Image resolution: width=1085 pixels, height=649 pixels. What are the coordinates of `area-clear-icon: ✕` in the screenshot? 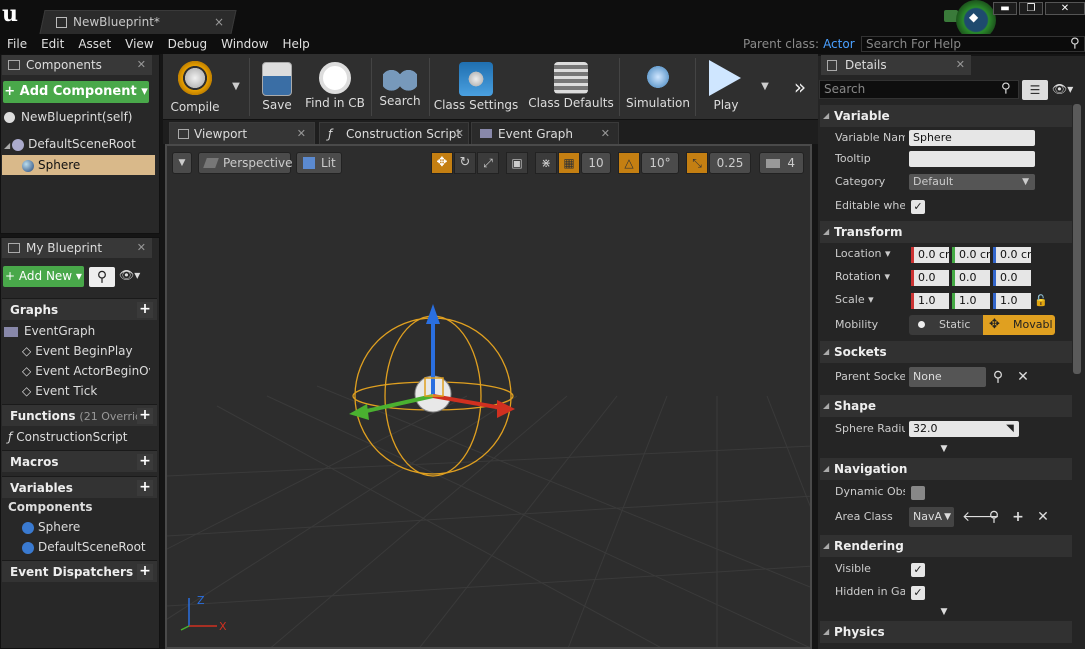 It's located at (1043, 517).